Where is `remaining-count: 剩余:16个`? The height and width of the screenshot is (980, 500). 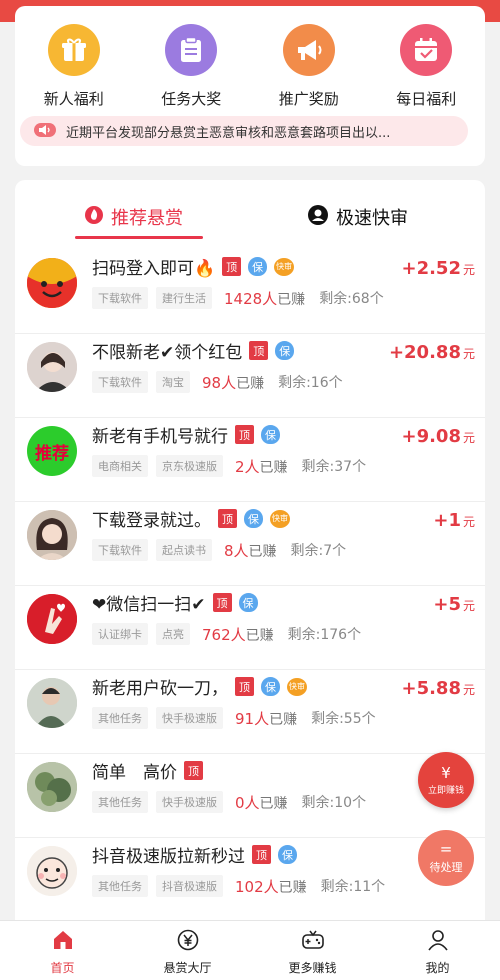
remaining-count: 剩余:16个 is located at coordinates (310, 383).